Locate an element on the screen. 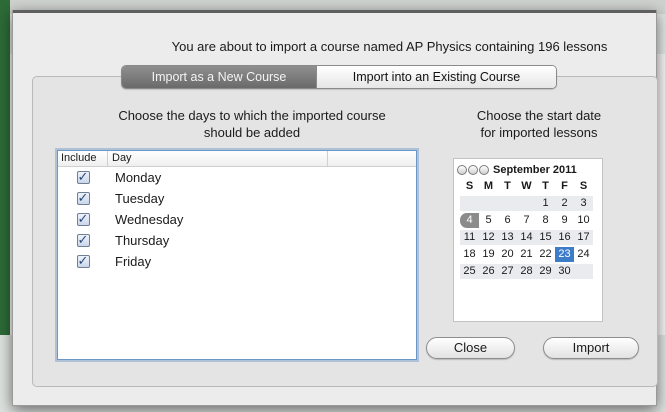 This screenshot has width=665, height=412. include-checkbox-friday: ✓ is located at coordinates (83, 261).